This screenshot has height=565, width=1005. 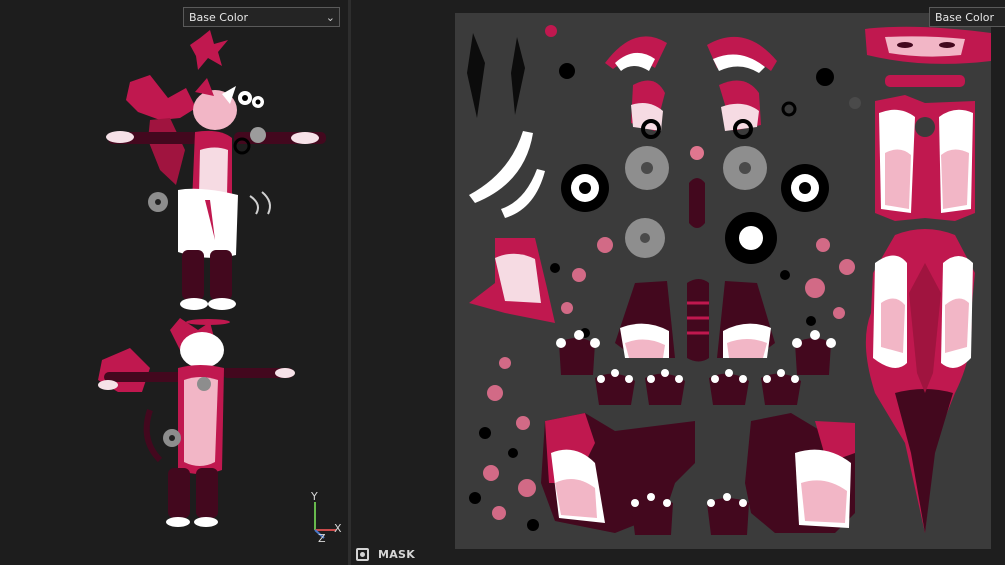 I want to click on uv-channel-value: Base Color, so click(x=965, y=17).